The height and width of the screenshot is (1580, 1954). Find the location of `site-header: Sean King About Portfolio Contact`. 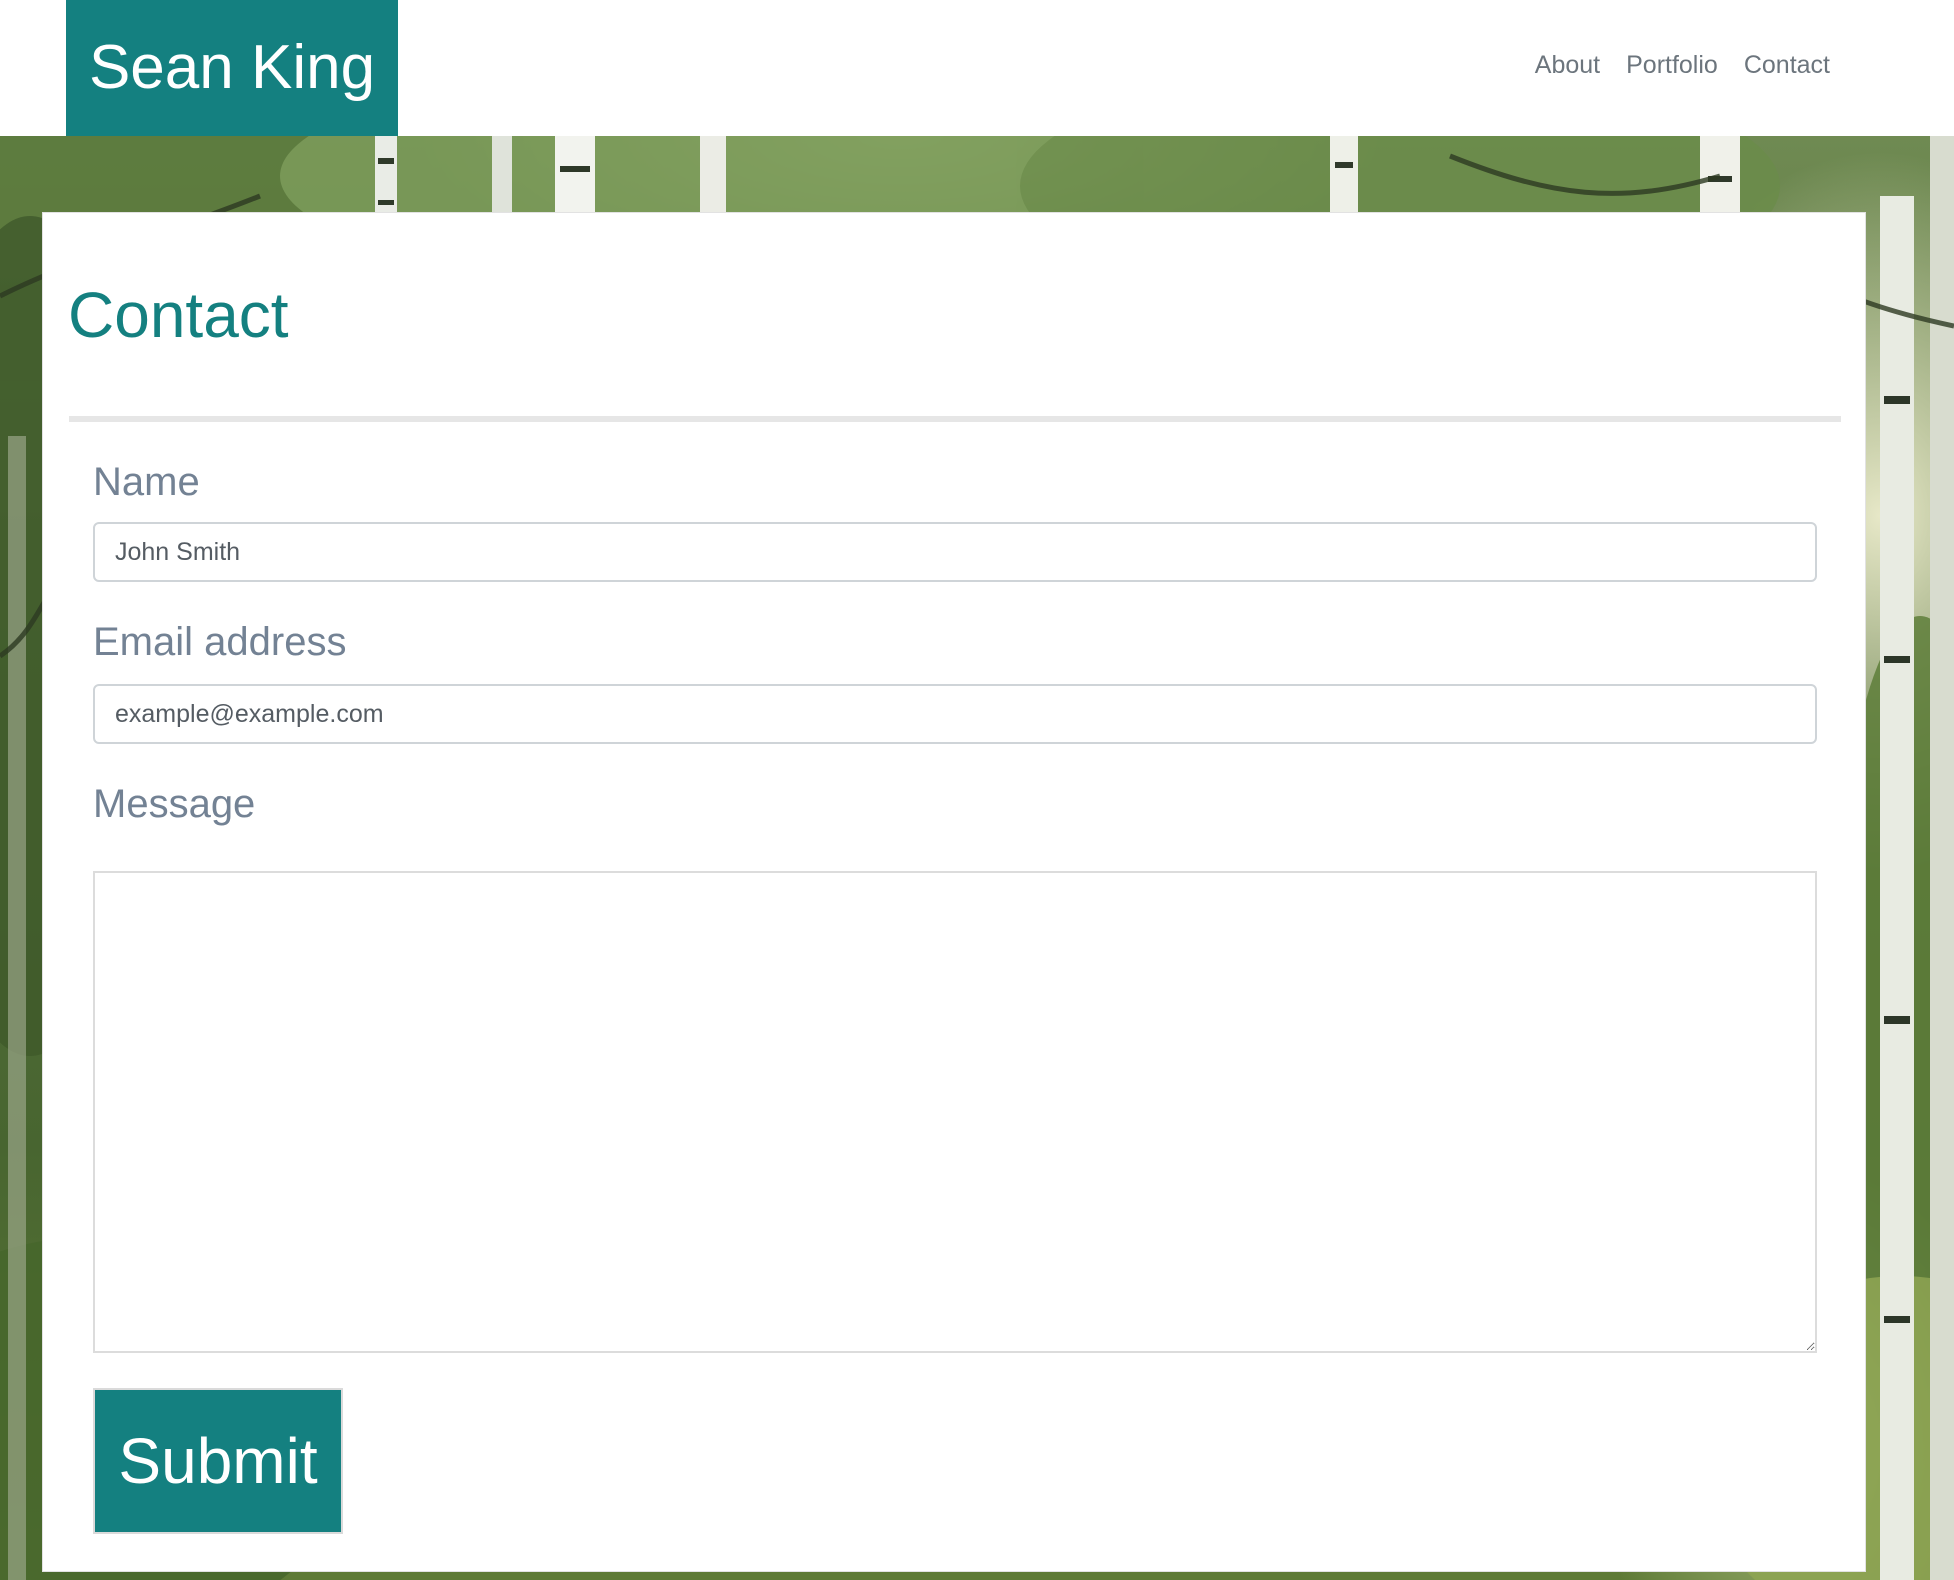

site-header: Sean King About Portfolio Contact is located at coordinates (977, 68).